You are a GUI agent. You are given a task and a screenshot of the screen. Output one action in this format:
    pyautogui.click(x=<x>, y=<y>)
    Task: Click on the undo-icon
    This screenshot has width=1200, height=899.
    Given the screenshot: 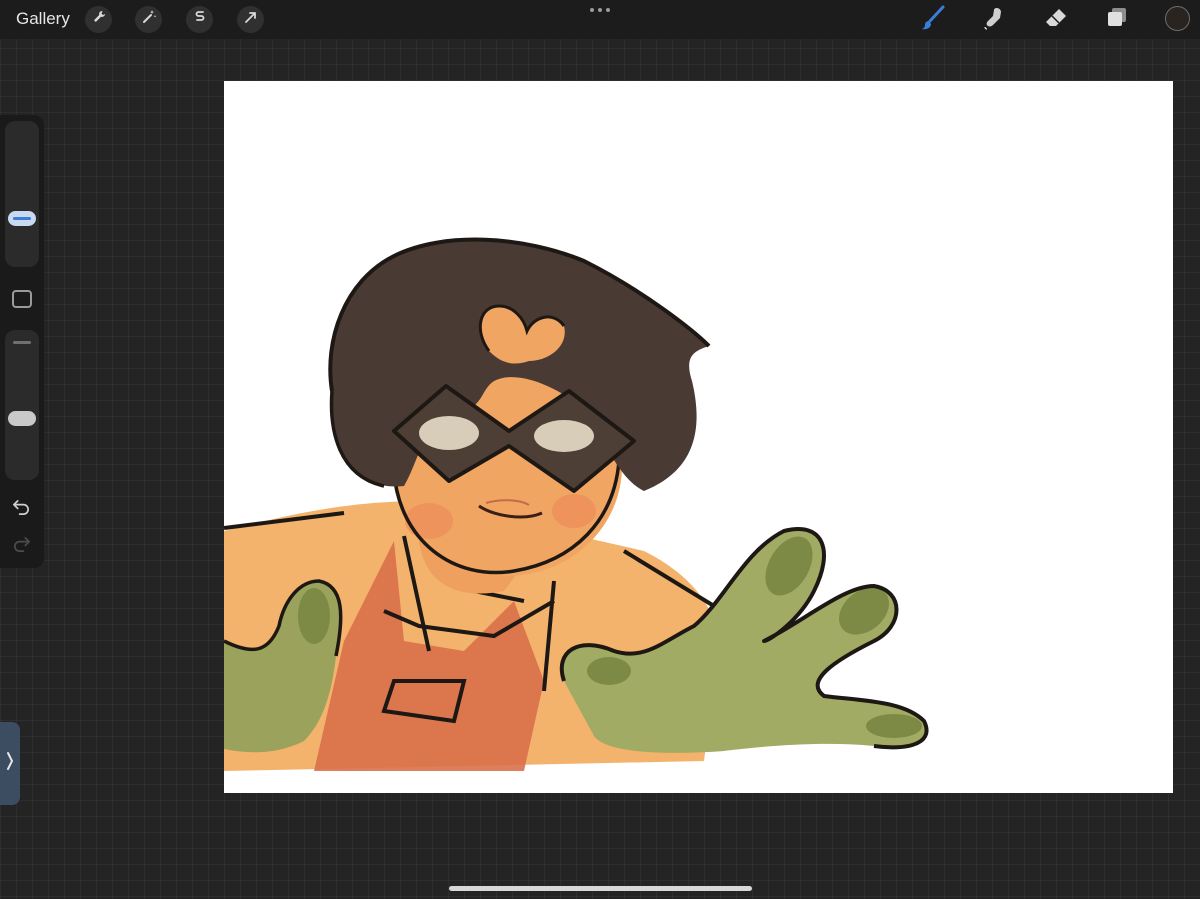 What is the action you would take?
    pyautogui.click(x=22, y=509)
    